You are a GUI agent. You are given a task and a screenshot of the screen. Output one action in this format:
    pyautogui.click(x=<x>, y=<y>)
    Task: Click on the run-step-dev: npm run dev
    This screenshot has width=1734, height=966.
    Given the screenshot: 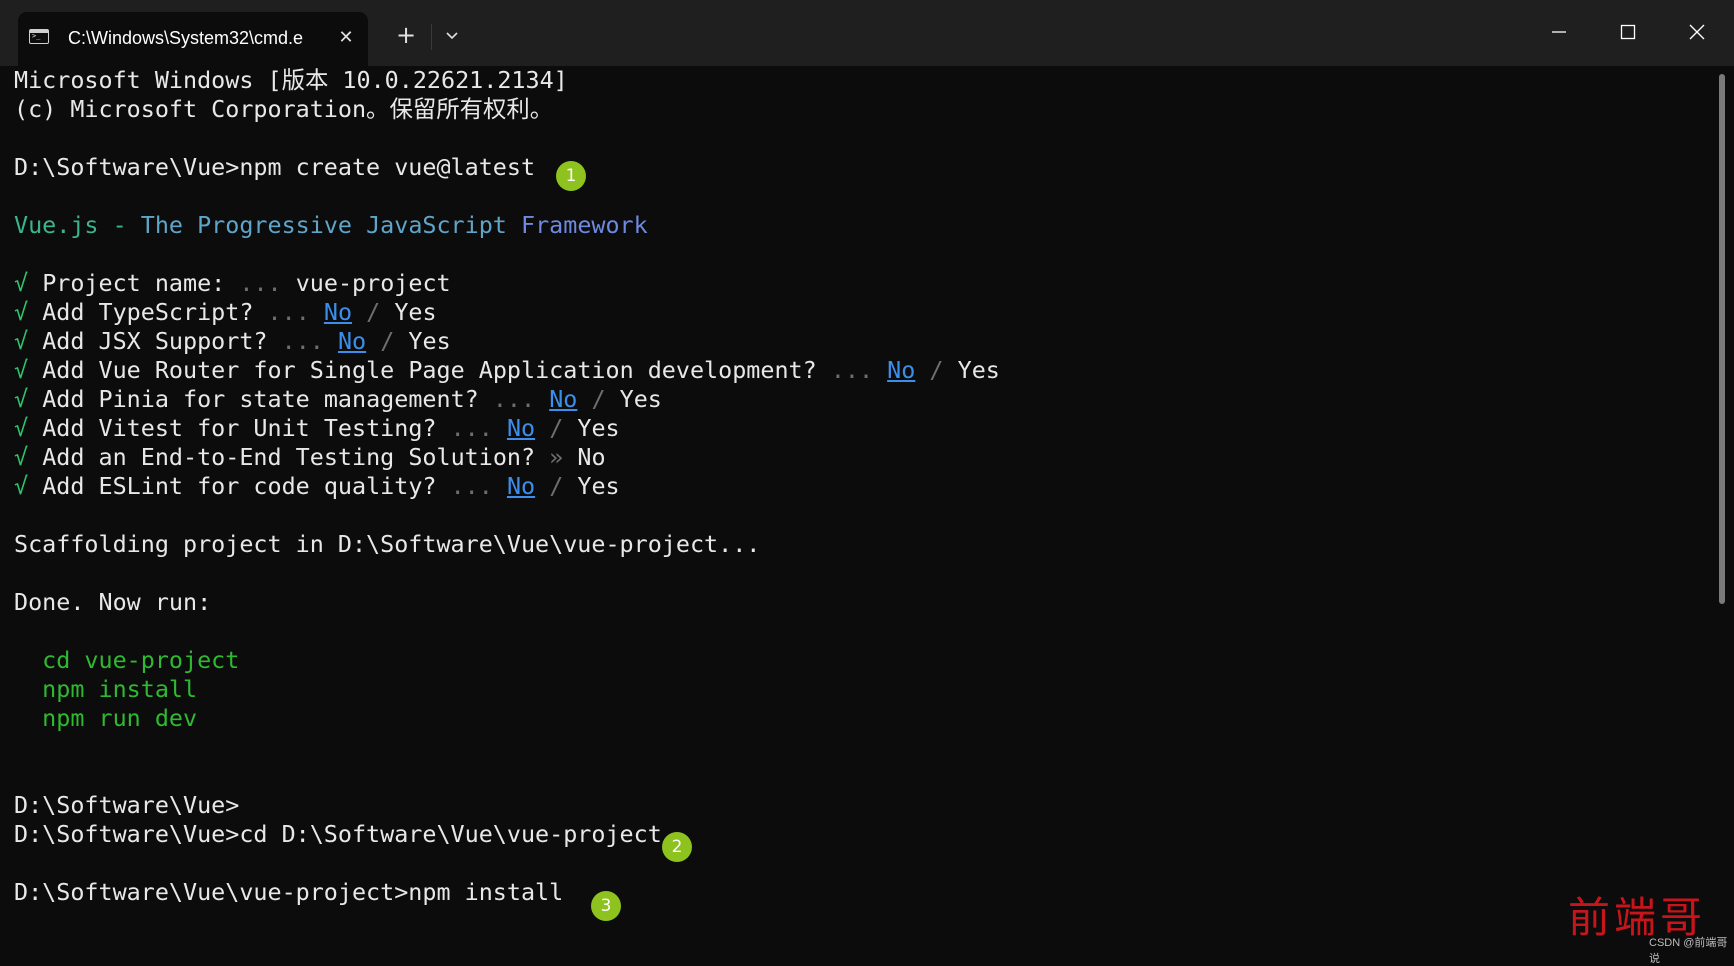 What is the action you would take?
    pyautogui.click(x=106, y=718)
    